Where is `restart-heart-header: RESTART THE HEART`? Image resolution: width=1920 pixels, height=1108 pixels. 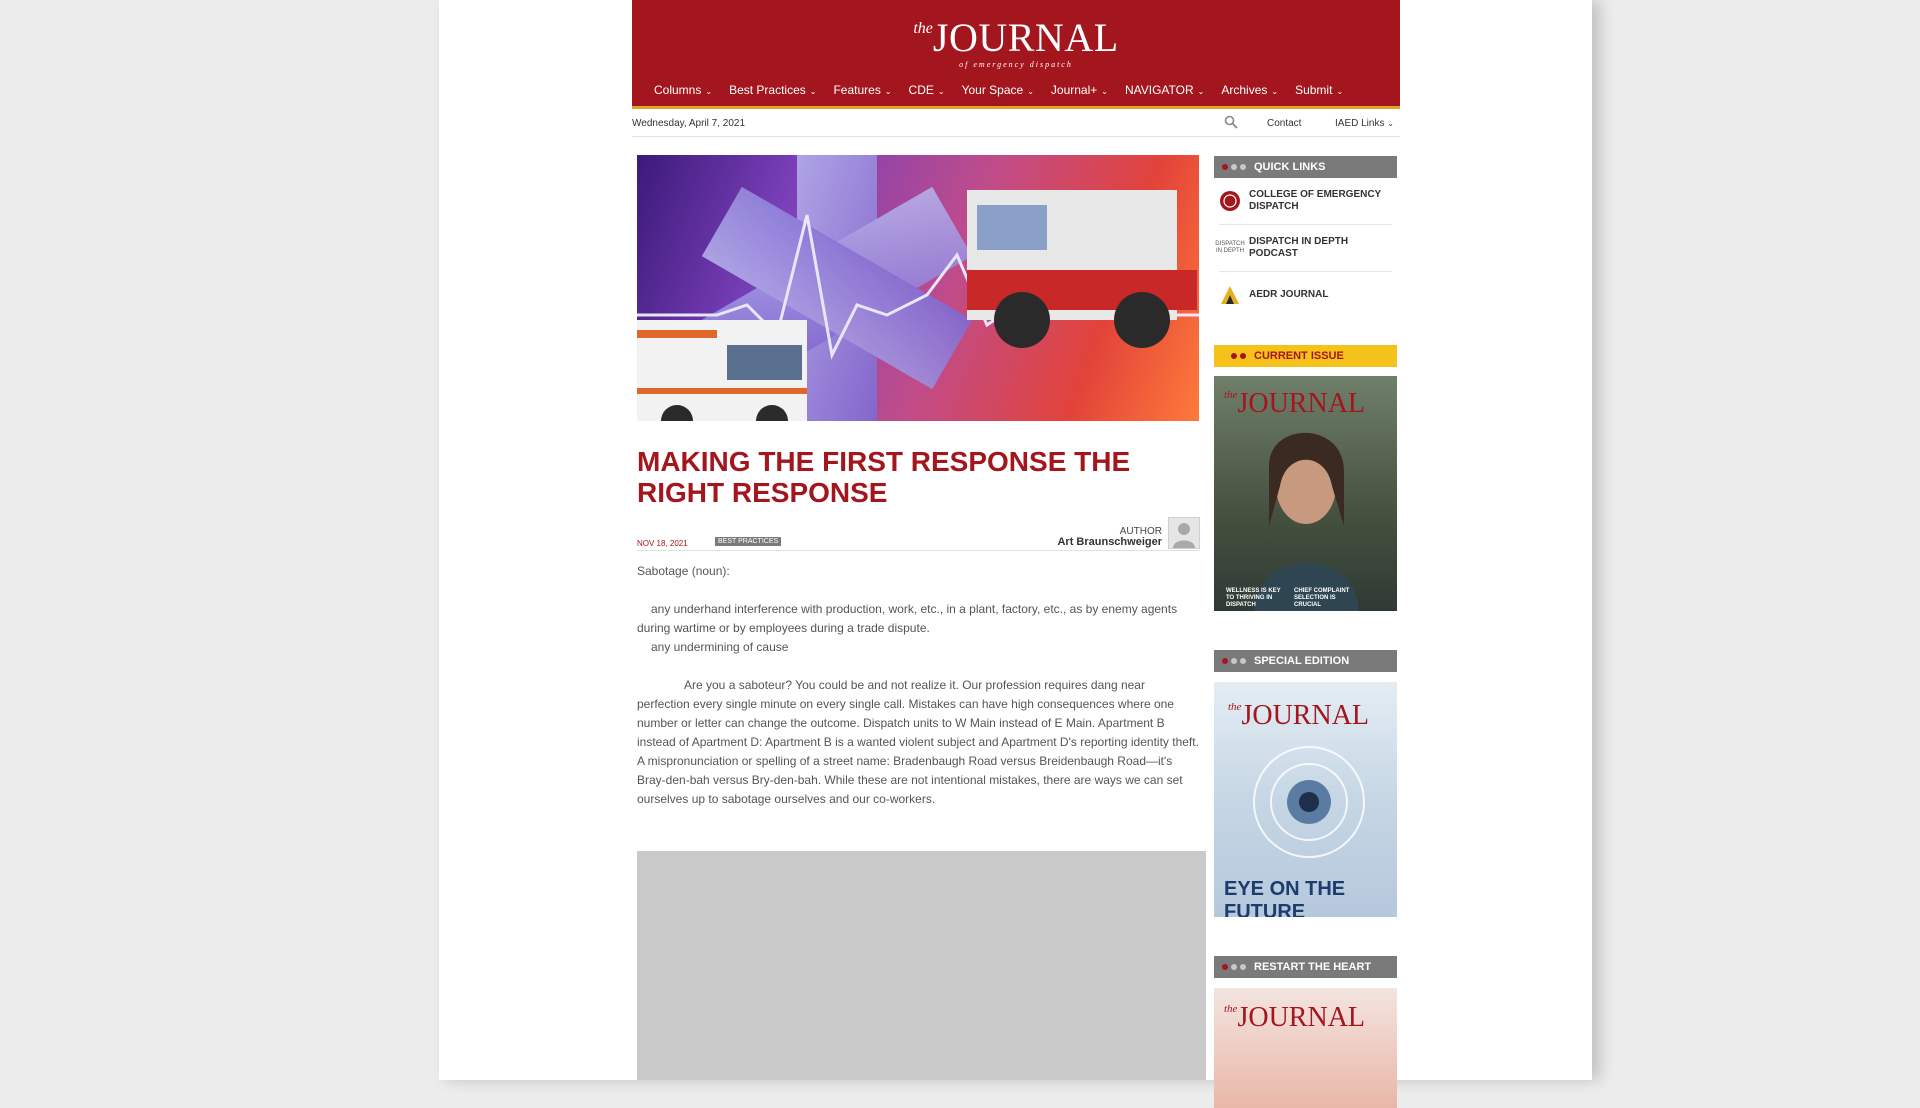
restart-heart-header: RESTART THE HEART is located at coordinates (1305, 967).